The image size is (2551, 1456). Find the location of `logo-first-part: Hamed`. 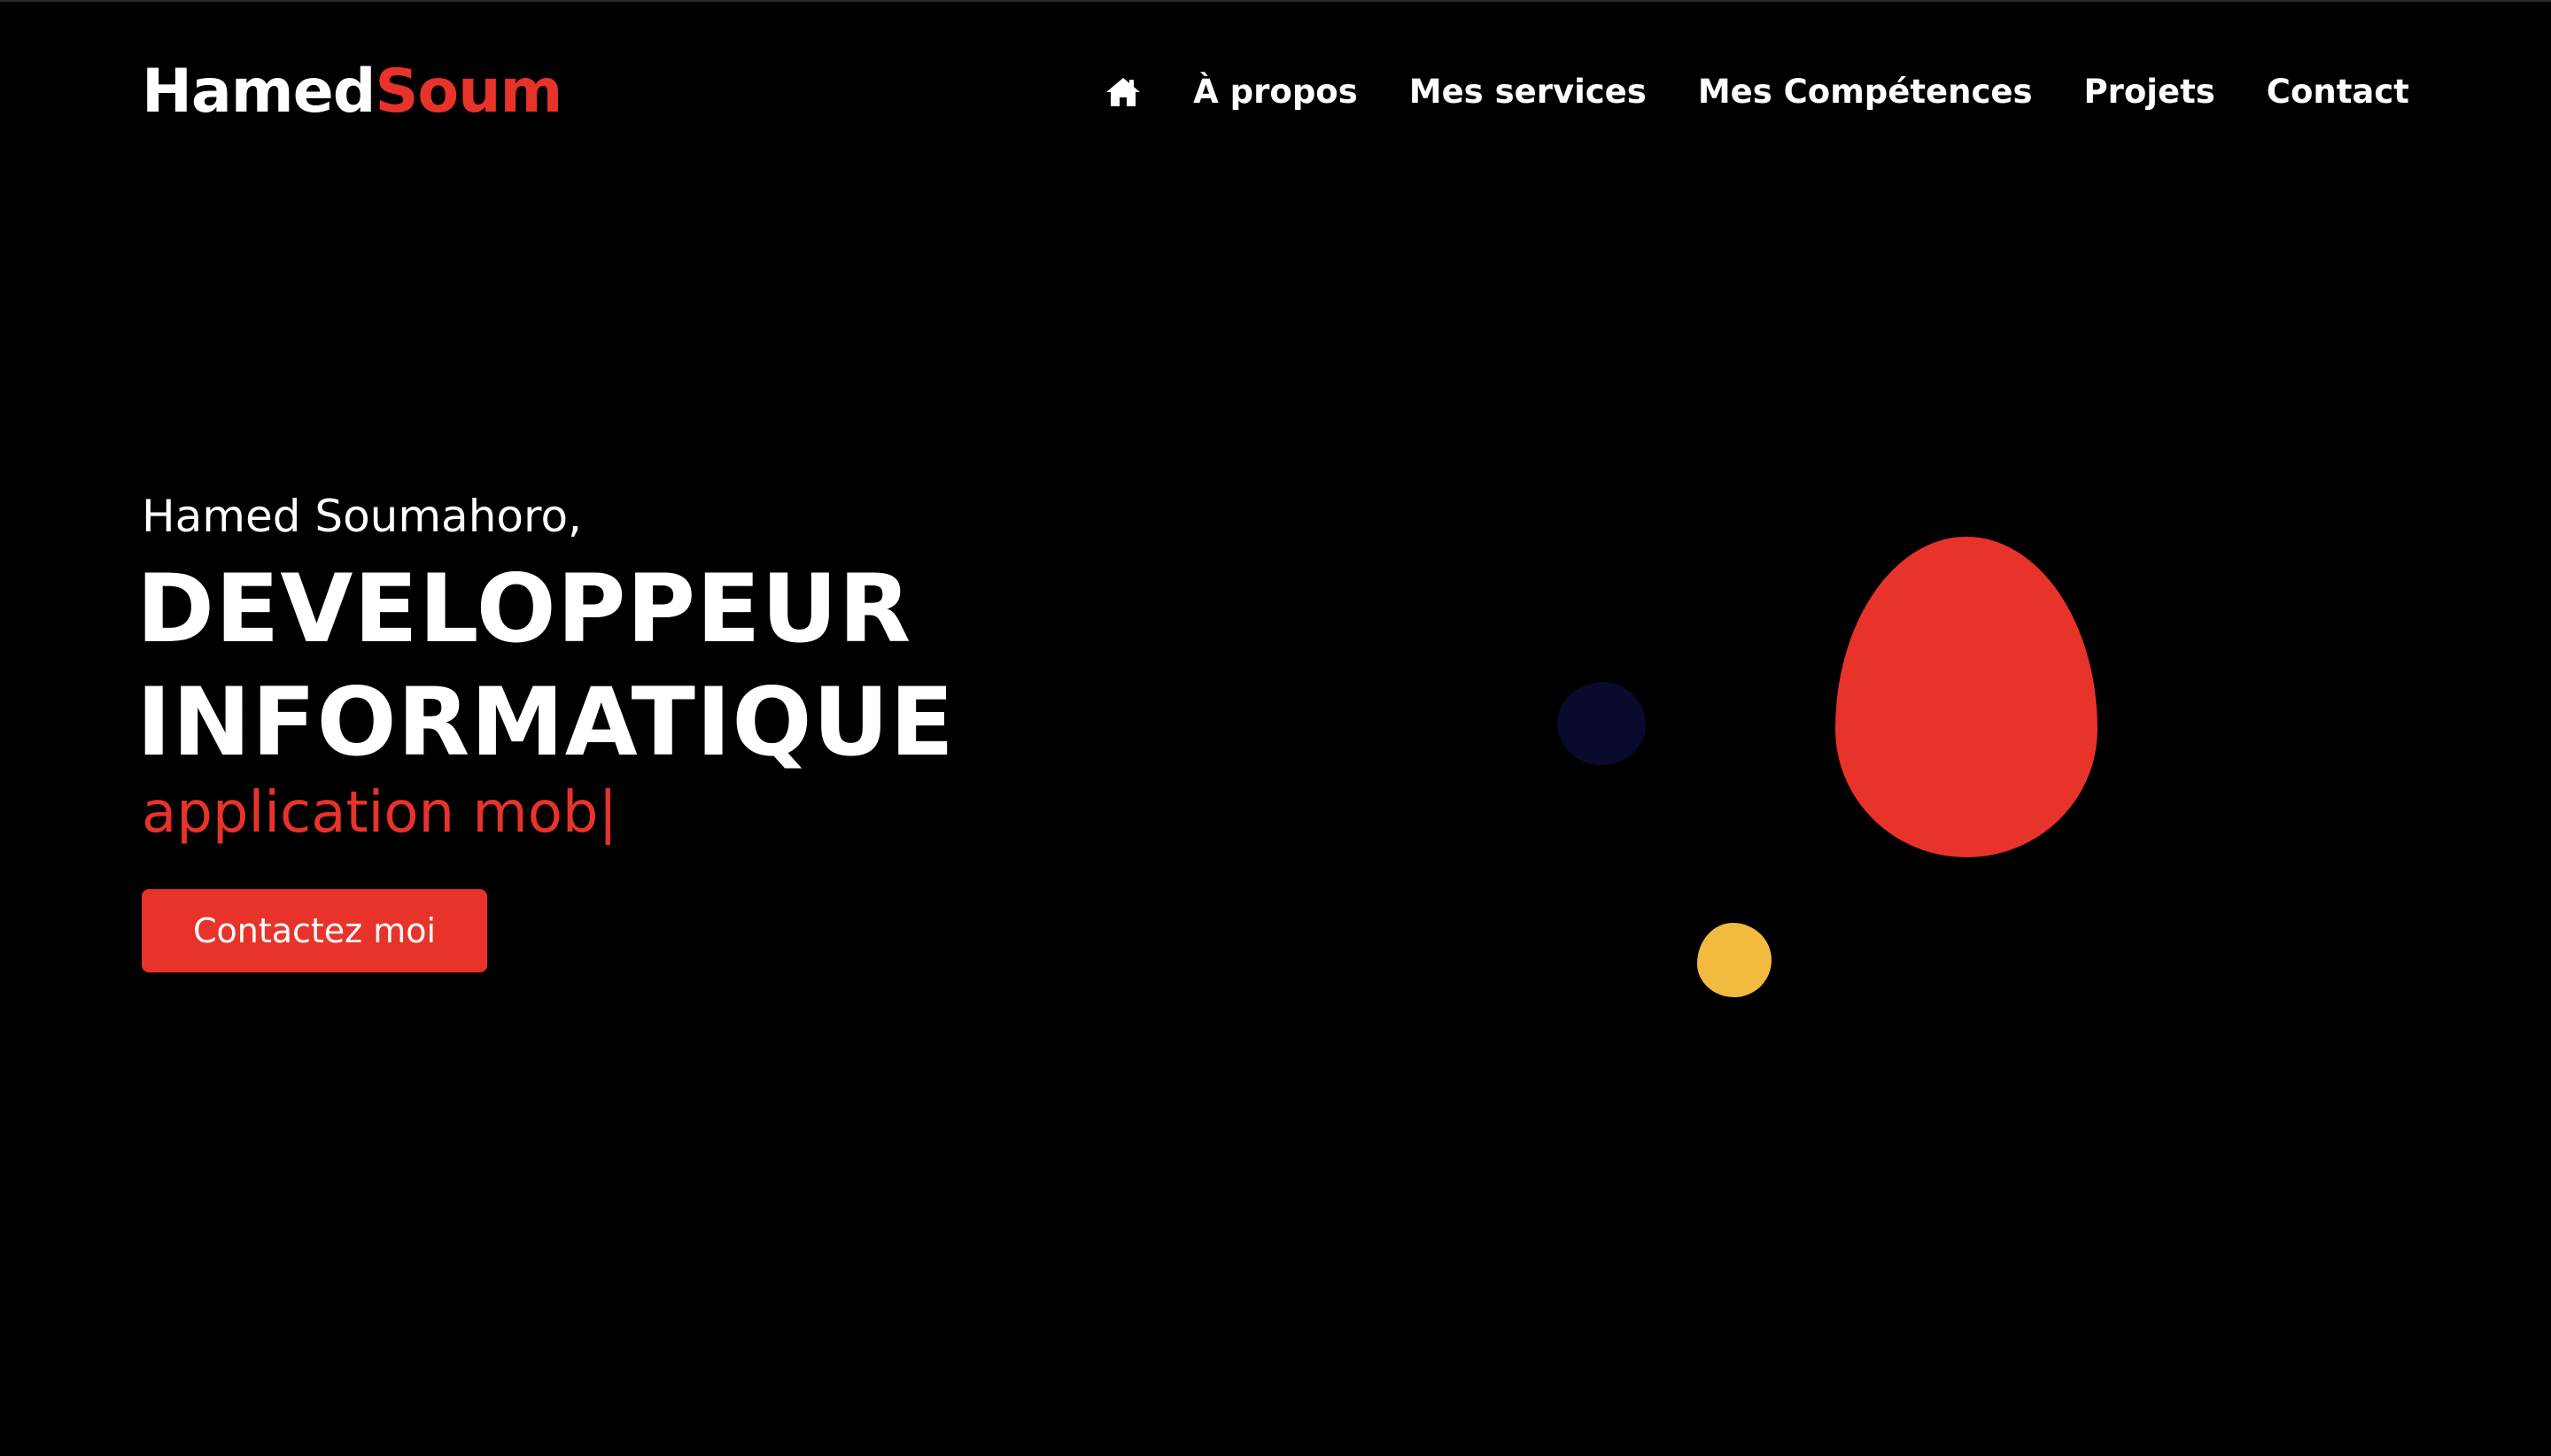

logo-first-part: Hamed is located at coordinates (259, 92).